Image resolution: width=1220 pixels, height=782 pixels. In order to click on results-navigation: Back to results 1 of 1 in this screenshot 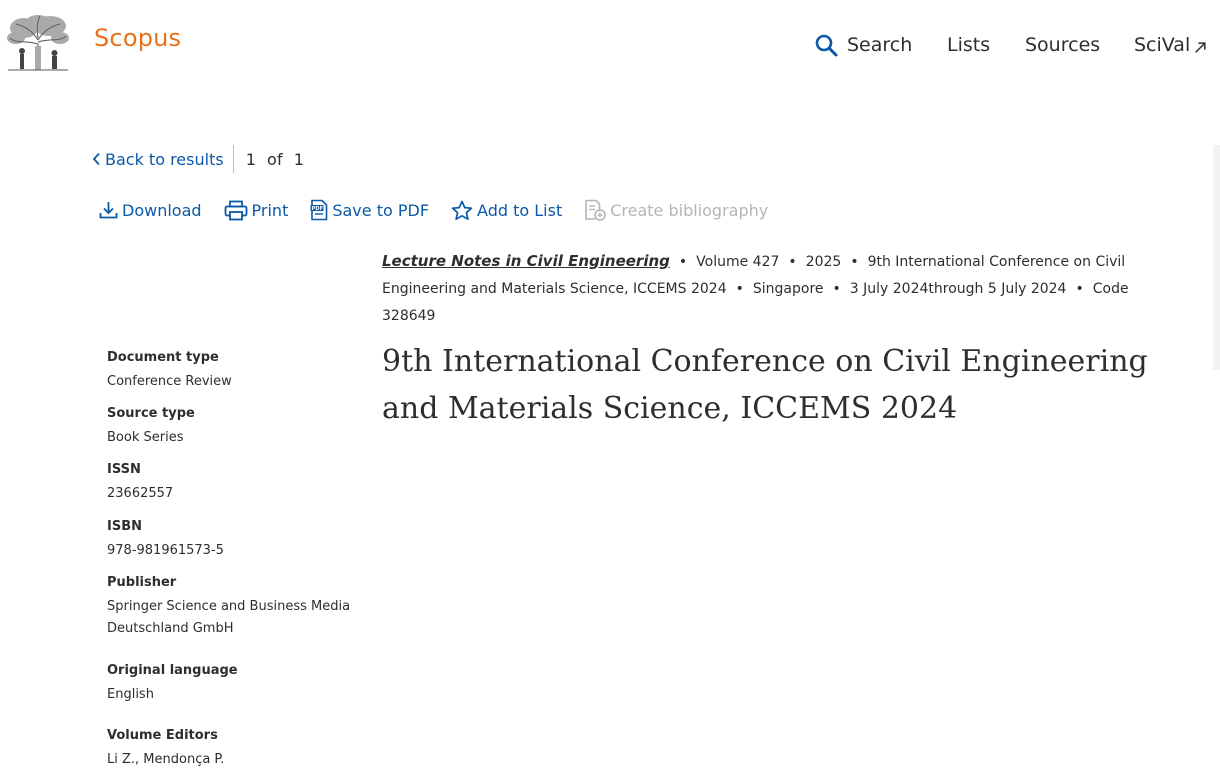, I will do `click(198, 159)`.